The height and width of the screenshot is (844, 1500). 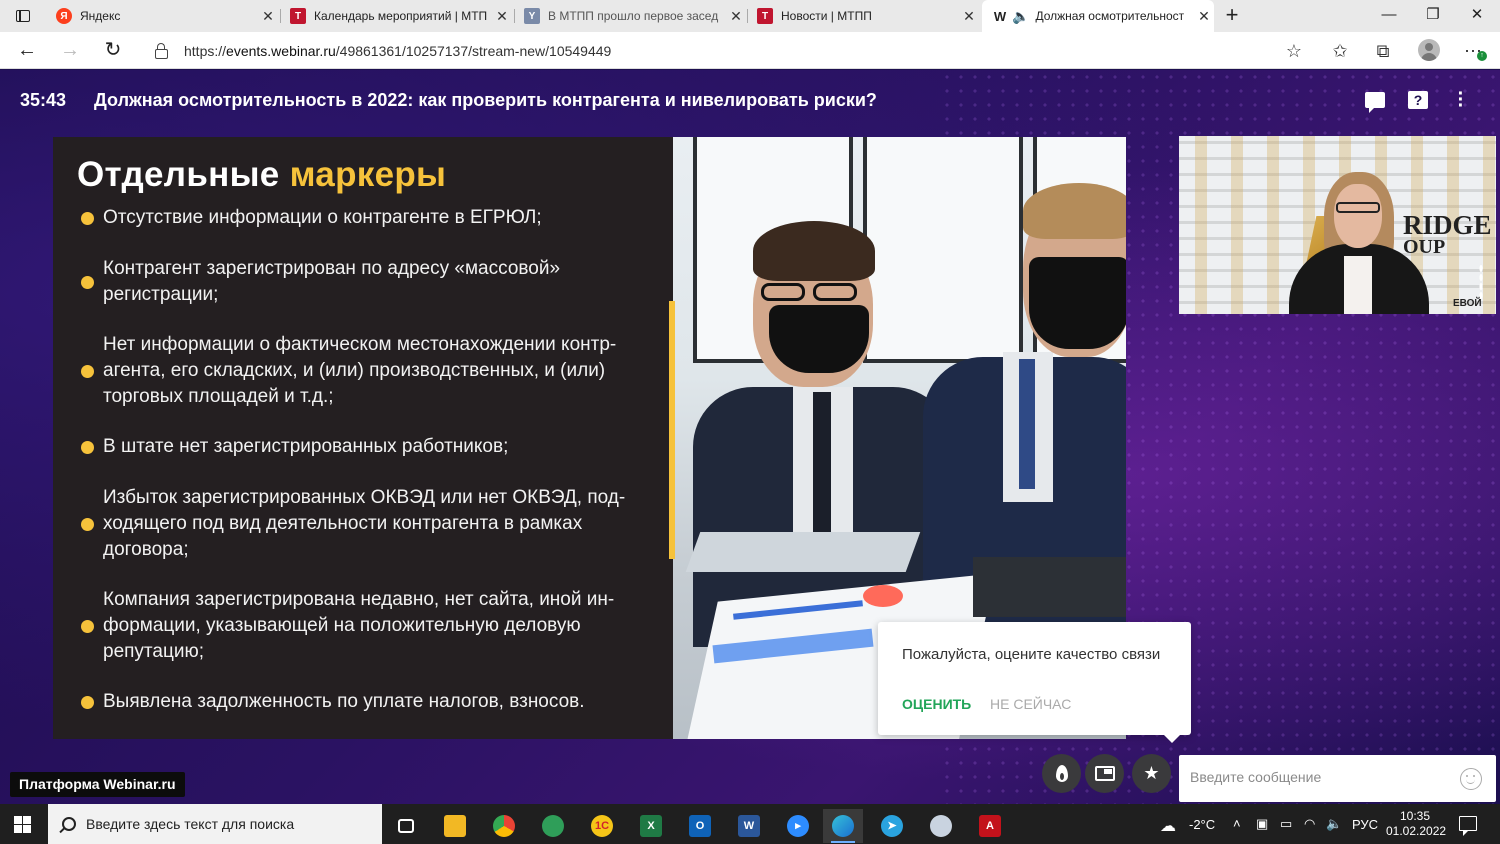 I want to click on taskbar-excel: X, so click(x=651, y=826).